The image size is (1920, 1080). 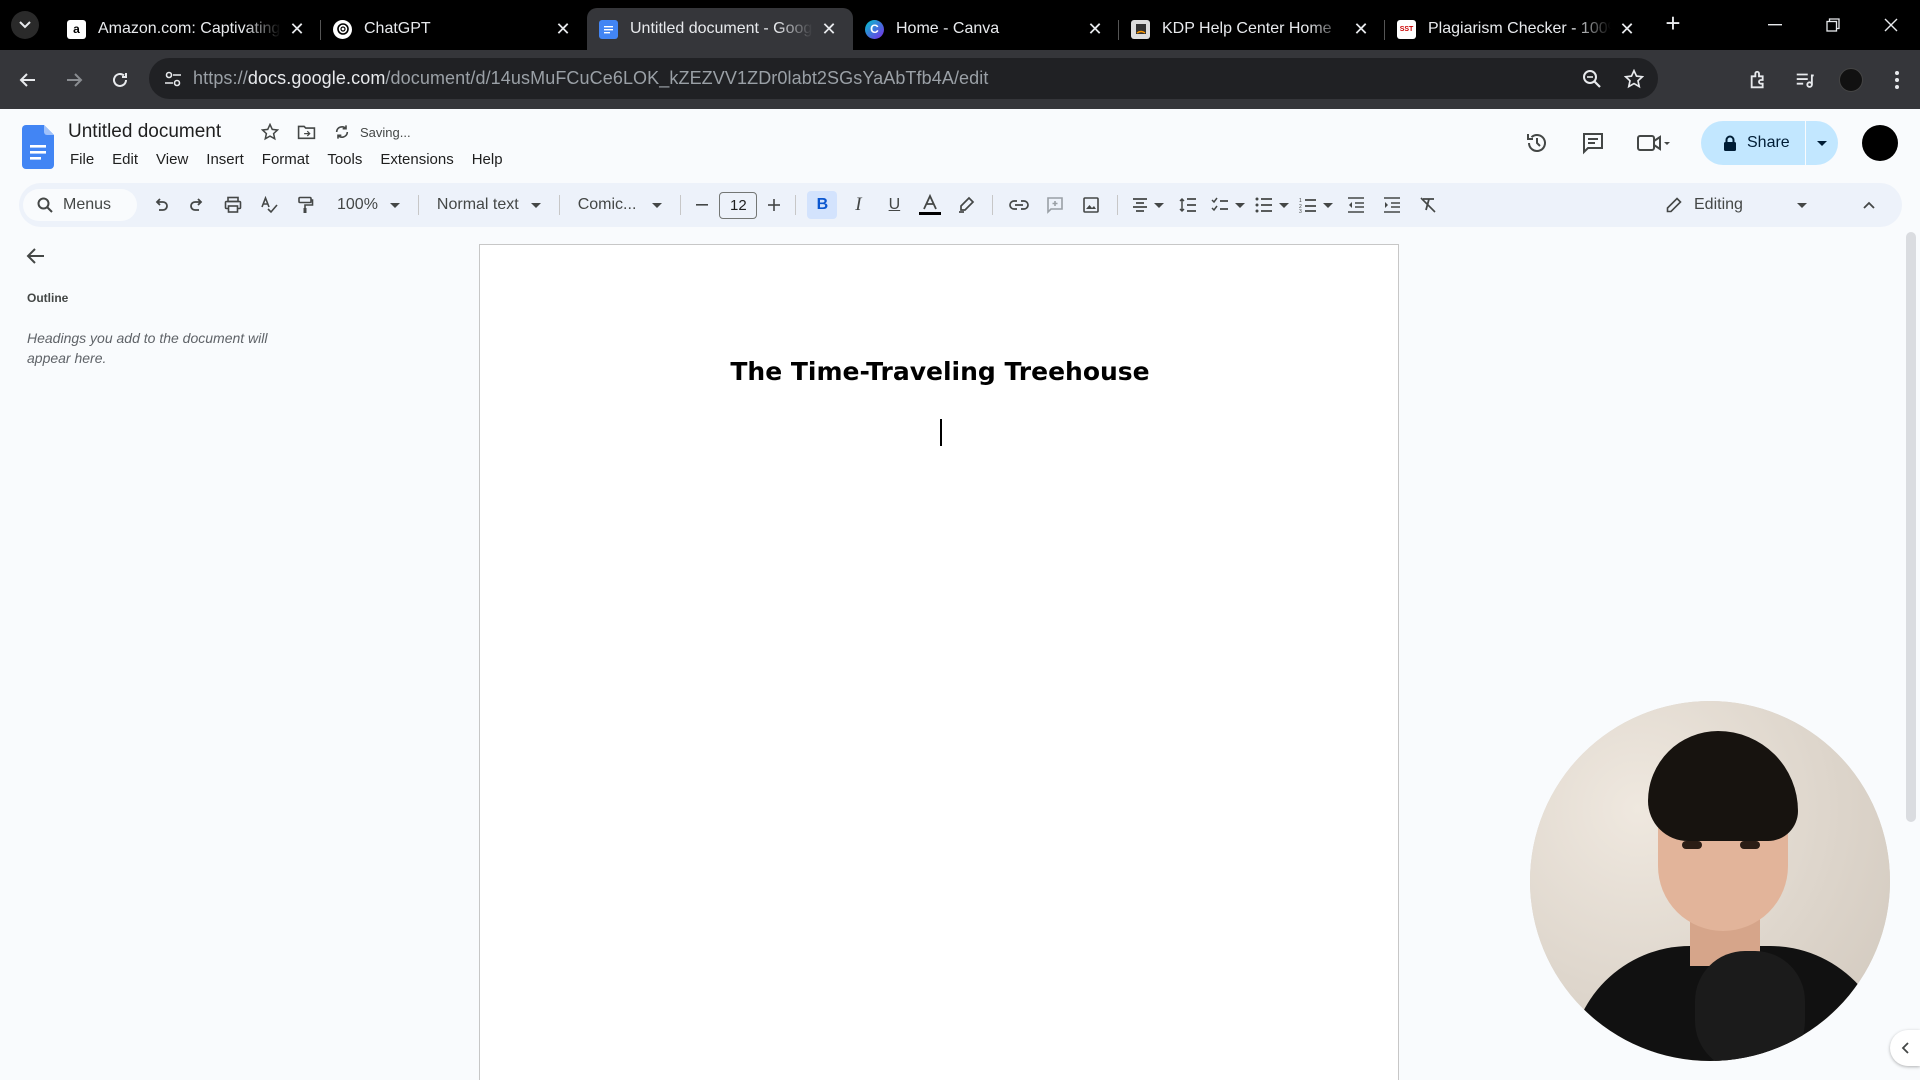 I want to click on add-comment-icon, so click(x=1055, y=205).